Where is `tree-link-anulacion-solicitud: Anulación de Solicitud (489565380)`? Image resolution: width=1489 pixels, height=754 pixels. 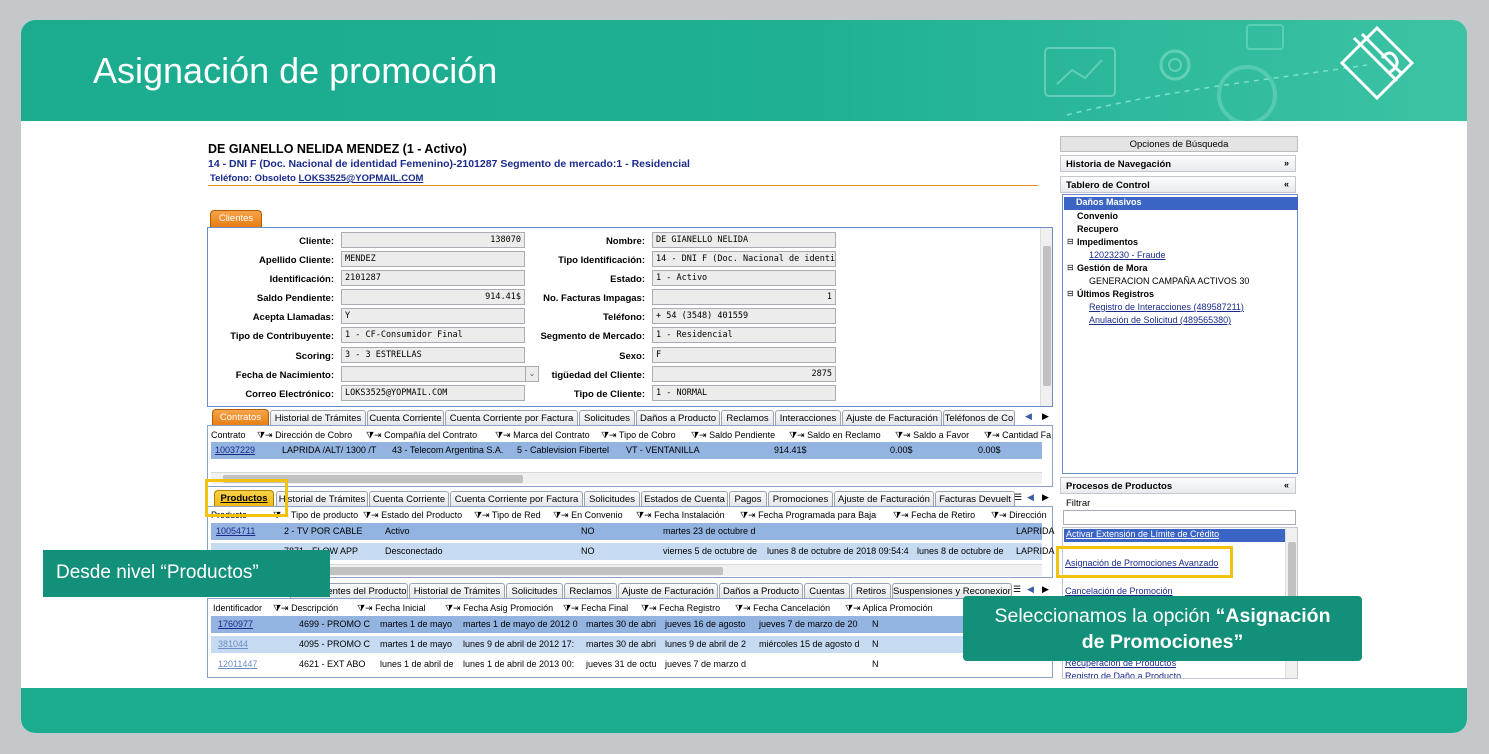
tree-link-anulacion-solicitud: Anulación de Solicitud (489565380) is located at coordinates (1160, 320).